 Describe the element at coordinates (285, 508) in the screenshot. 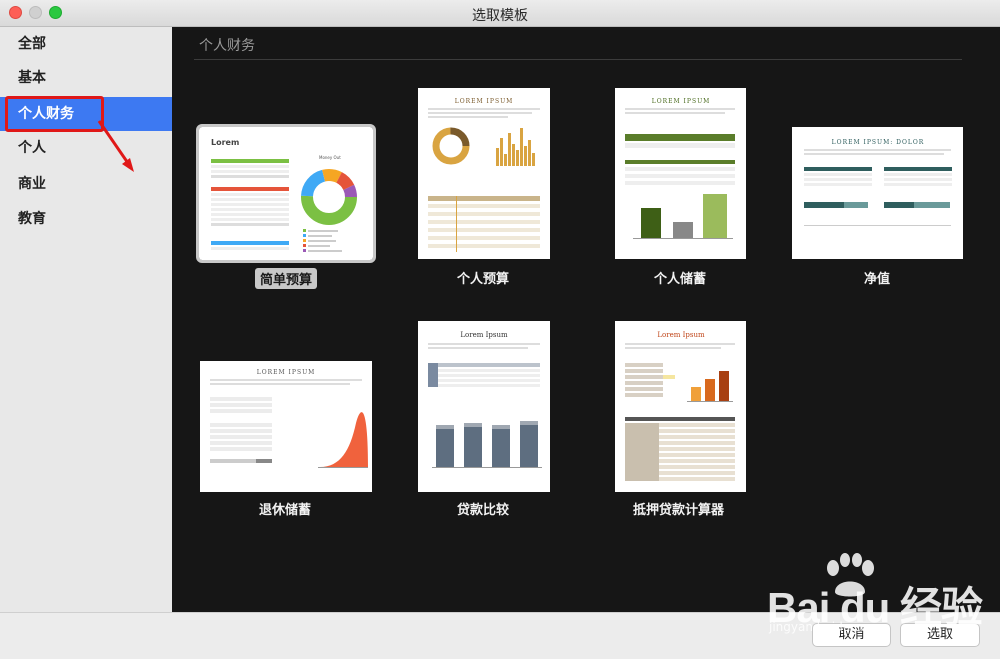

I see `template-label-retirement-savings: 退休储蓄` at that location.